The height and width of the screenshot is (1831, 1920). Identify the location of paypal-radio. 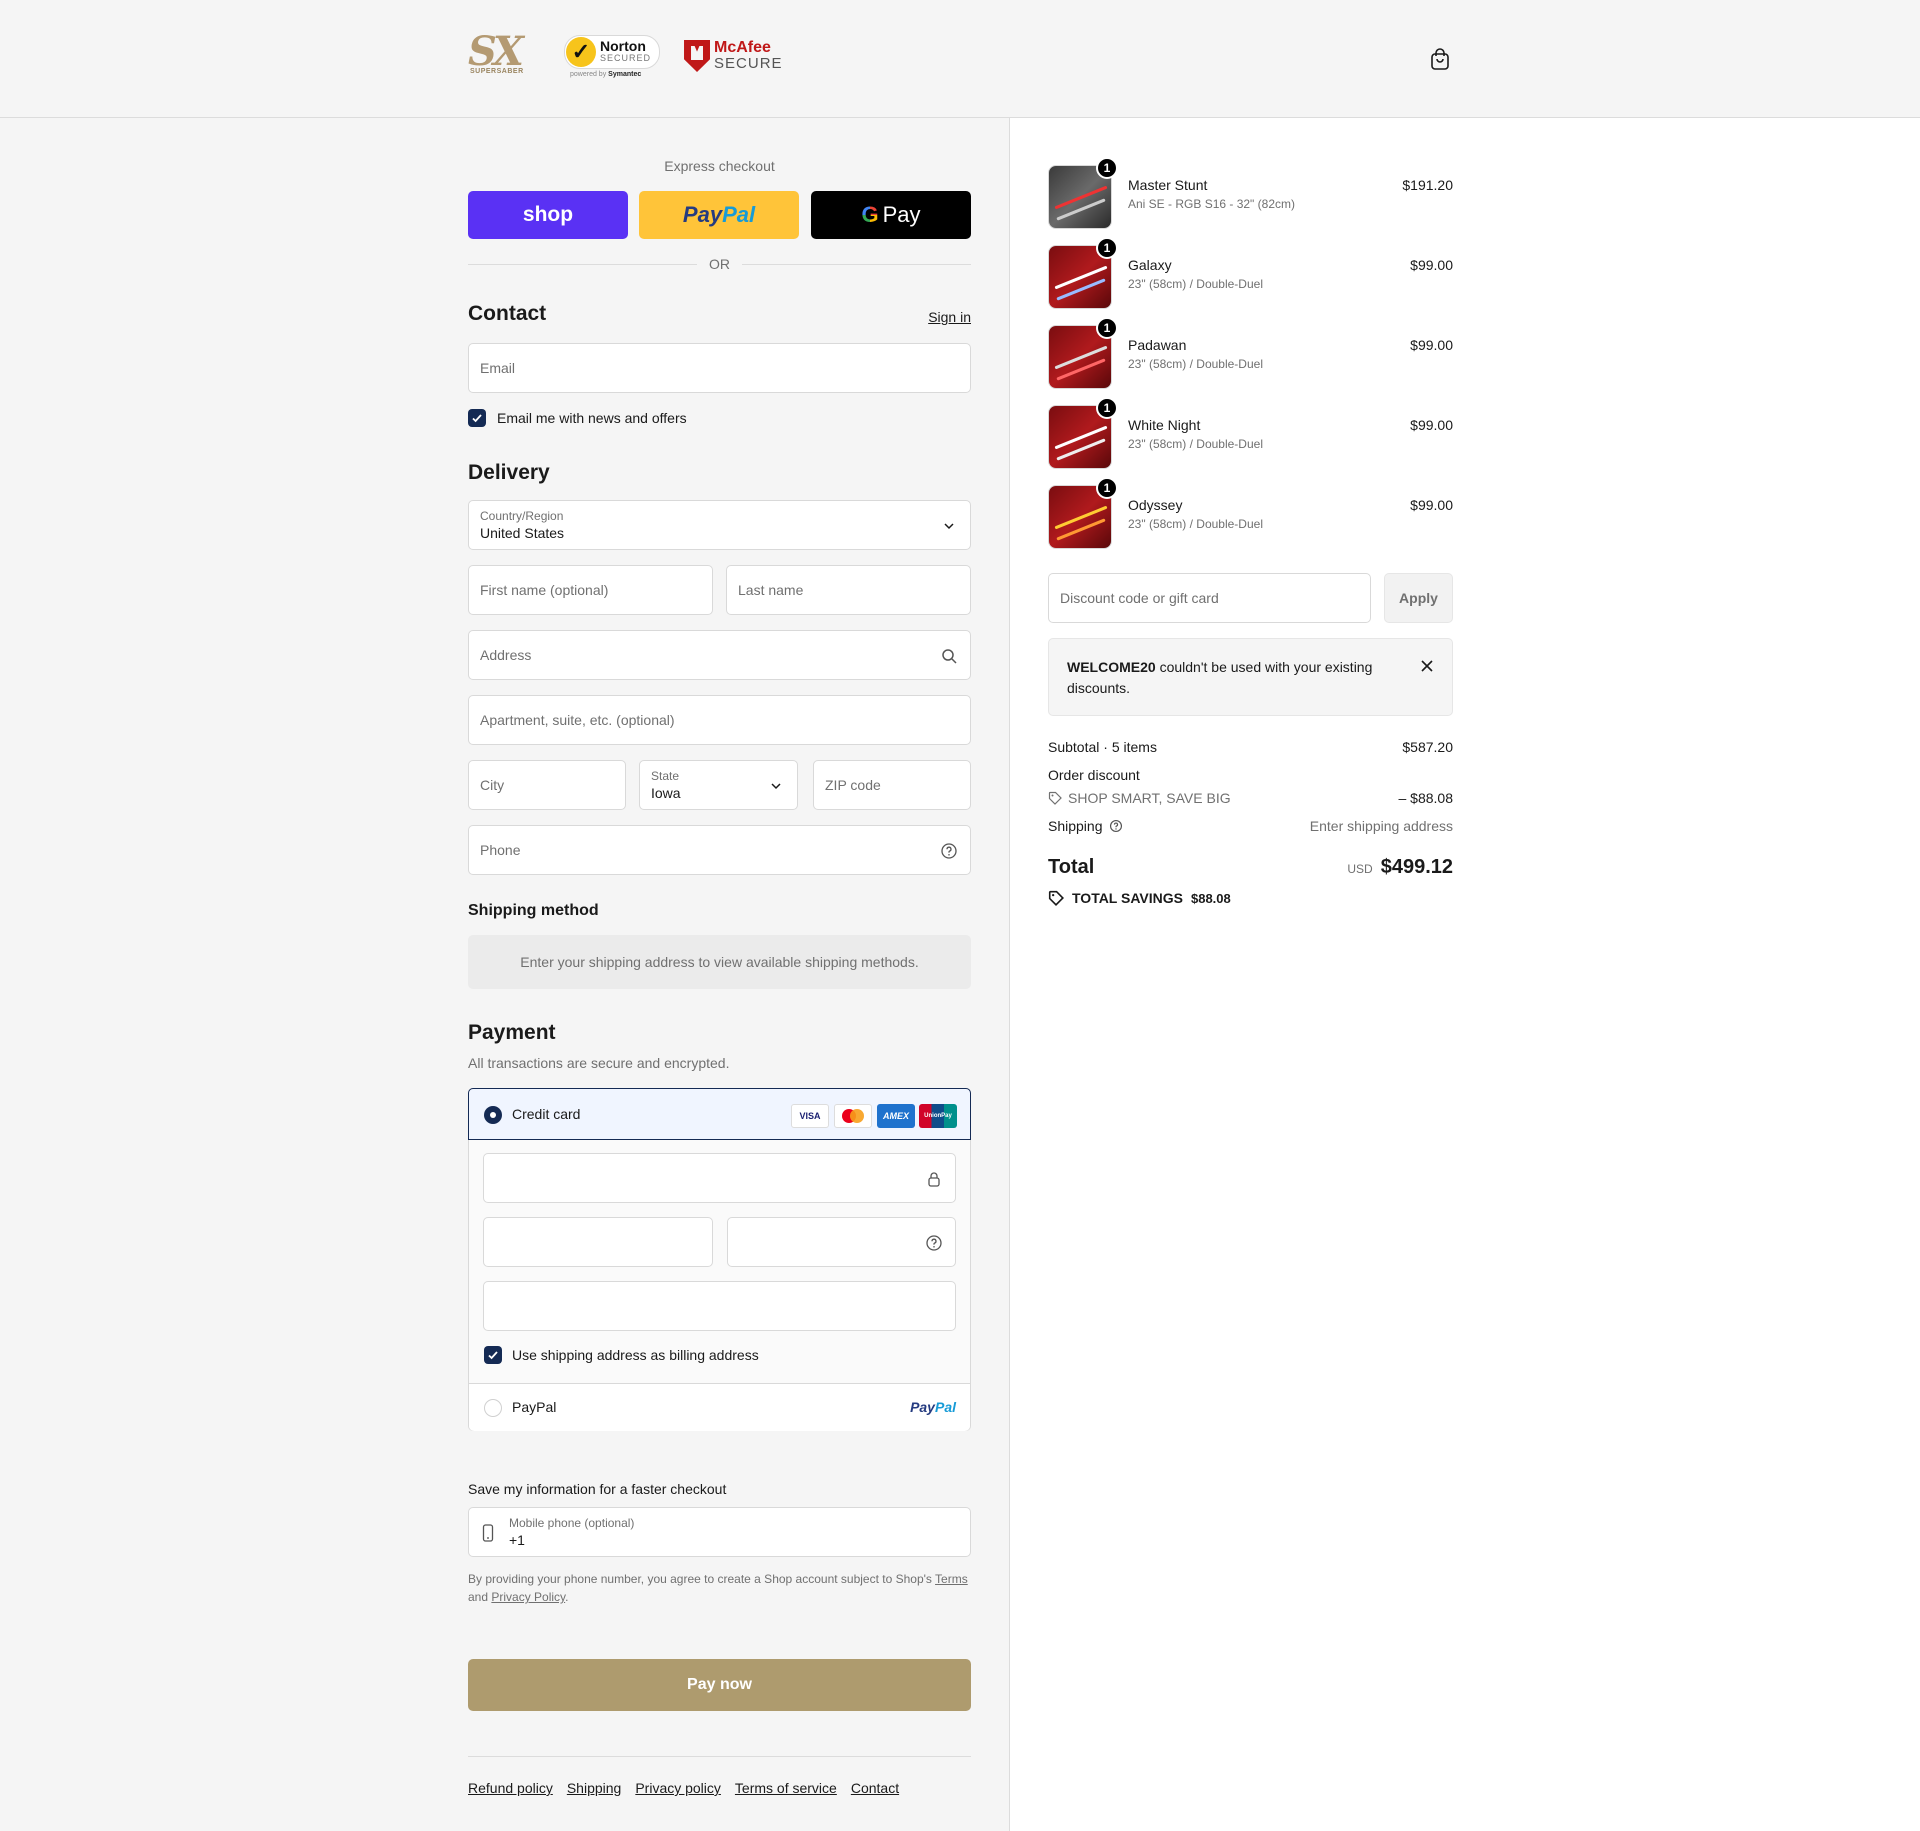
(493, 1408).